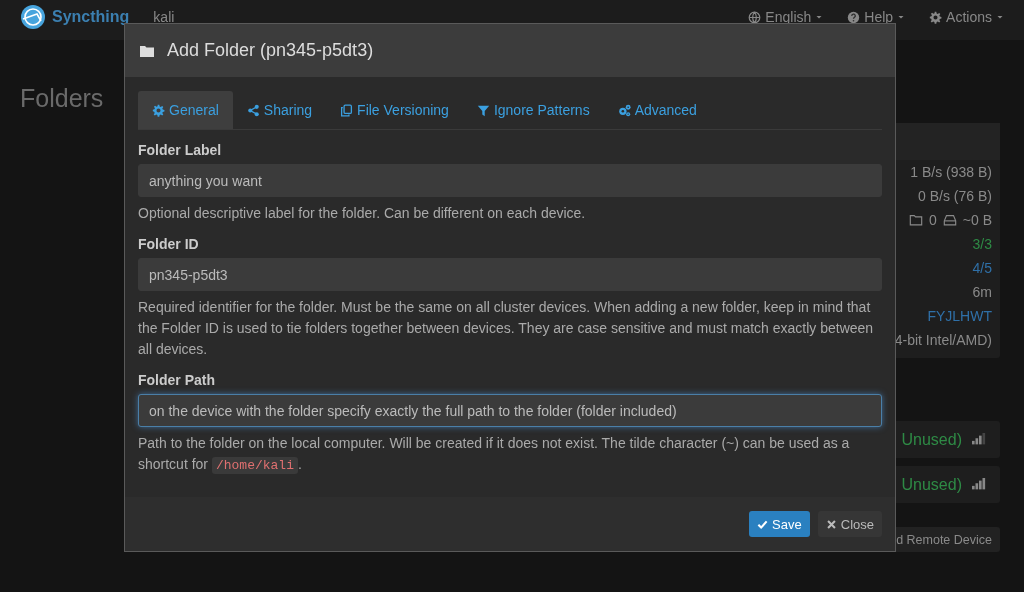 The width and height of the screenshot is (1024, 592). Describe the element at coordinates (831, 524) in the screenshot. I see `close-icon` at that location.